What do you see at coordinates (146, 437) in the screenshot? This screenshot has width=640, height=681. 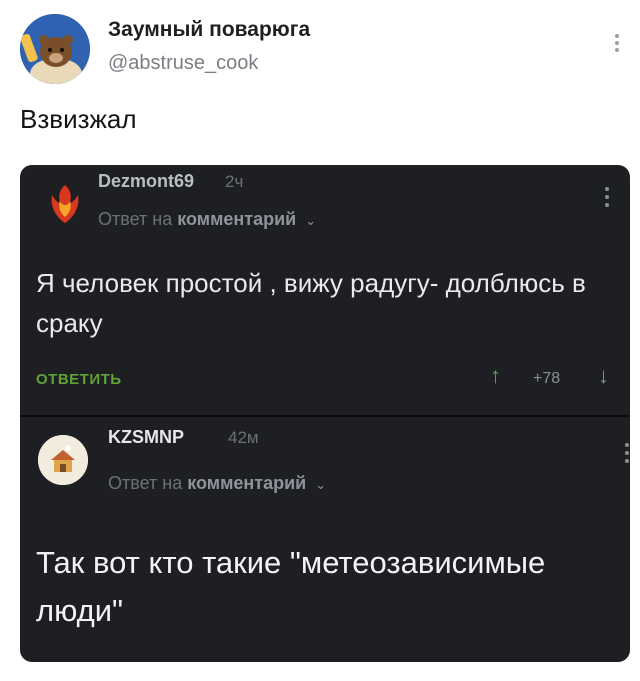 I see `comment-author: KZSMNP` at bounding box center [146, 437].